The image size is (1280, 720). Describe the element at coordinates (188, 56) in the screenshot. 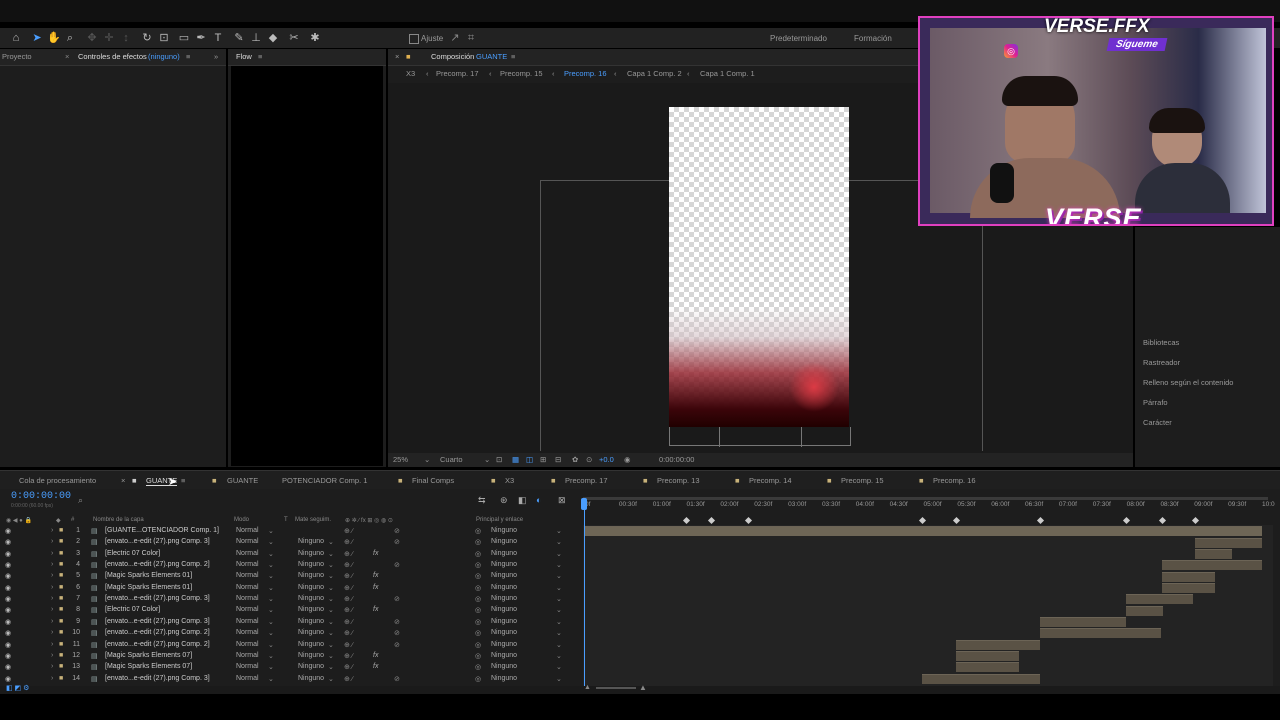

I see `menu-icon: ≡` at that location.